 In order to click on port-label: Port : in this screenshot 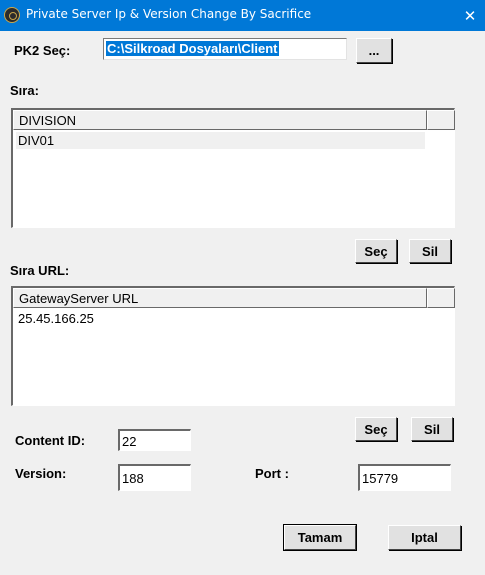, I will do `click(272, 473)`.